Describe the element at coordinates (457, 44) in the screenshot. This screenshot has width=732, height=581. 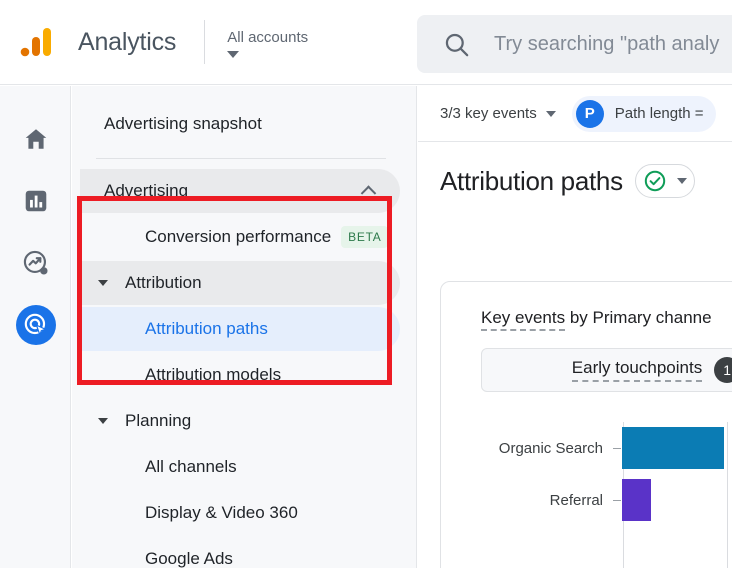
I see `search-icon` at that location.